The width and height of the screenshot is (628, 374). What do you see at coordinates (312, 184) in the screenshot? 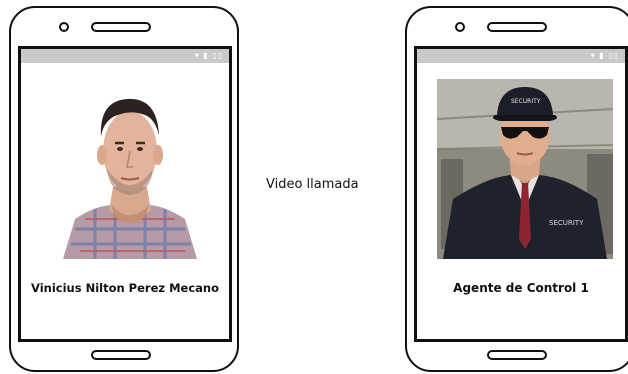
I see `video-call-label: Video llamada` at bounding box center [312, 184].